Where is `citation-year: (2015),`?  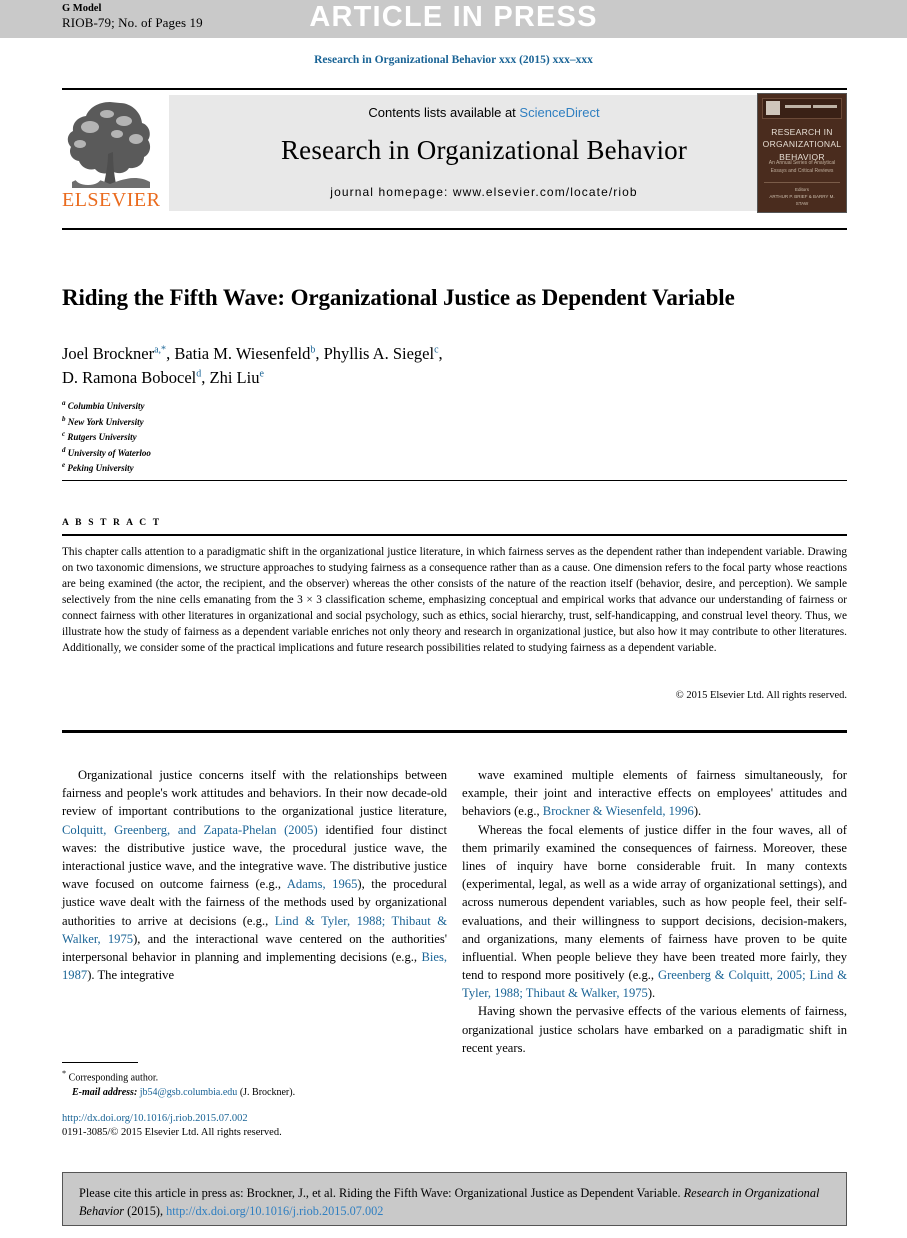 citation-year: (2015), is located at coordinates (145, 1211).